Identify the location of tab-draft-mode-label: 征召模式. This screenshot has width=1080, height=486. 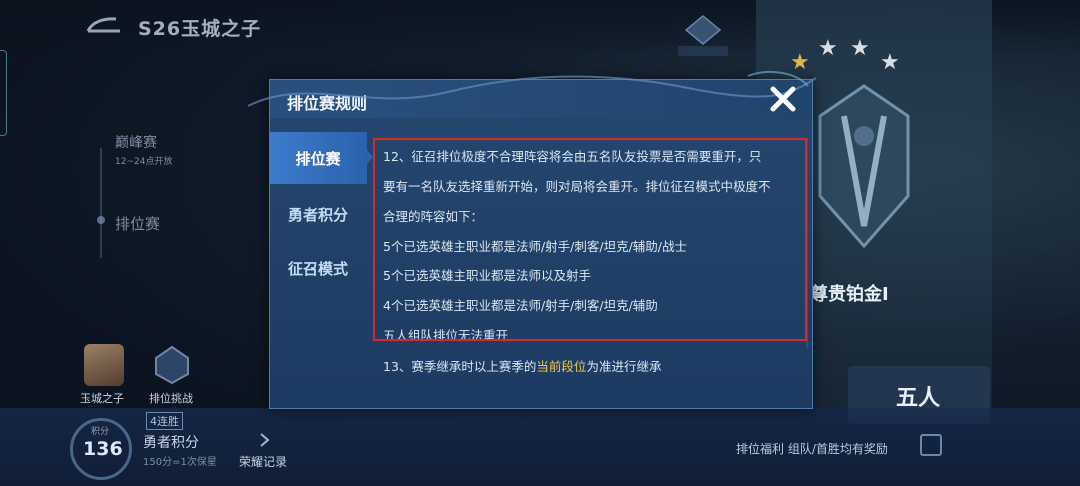
(317, 269).